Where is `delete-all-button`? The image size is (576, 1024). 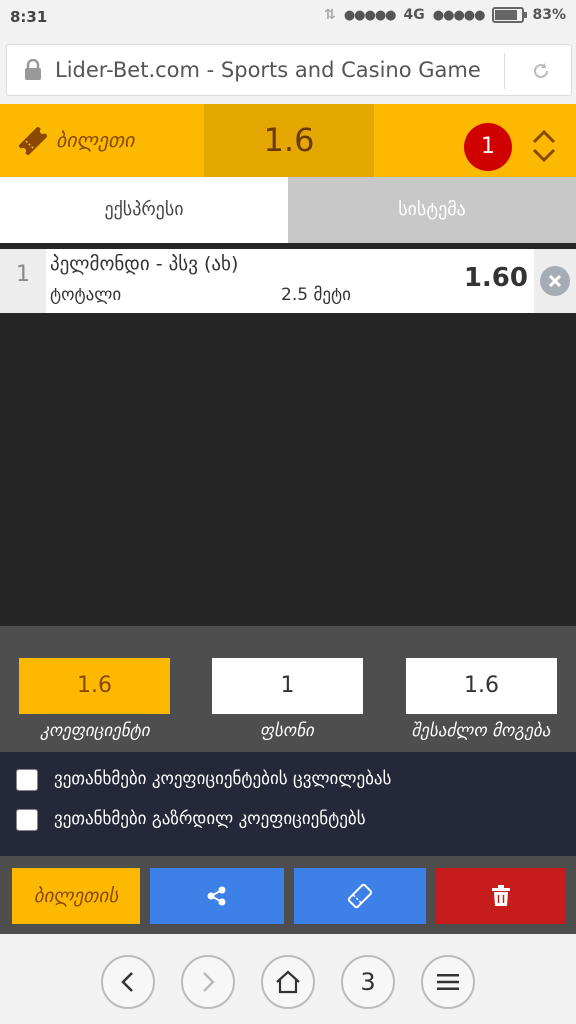 delete-all-button is located at coordinates (500, 896).